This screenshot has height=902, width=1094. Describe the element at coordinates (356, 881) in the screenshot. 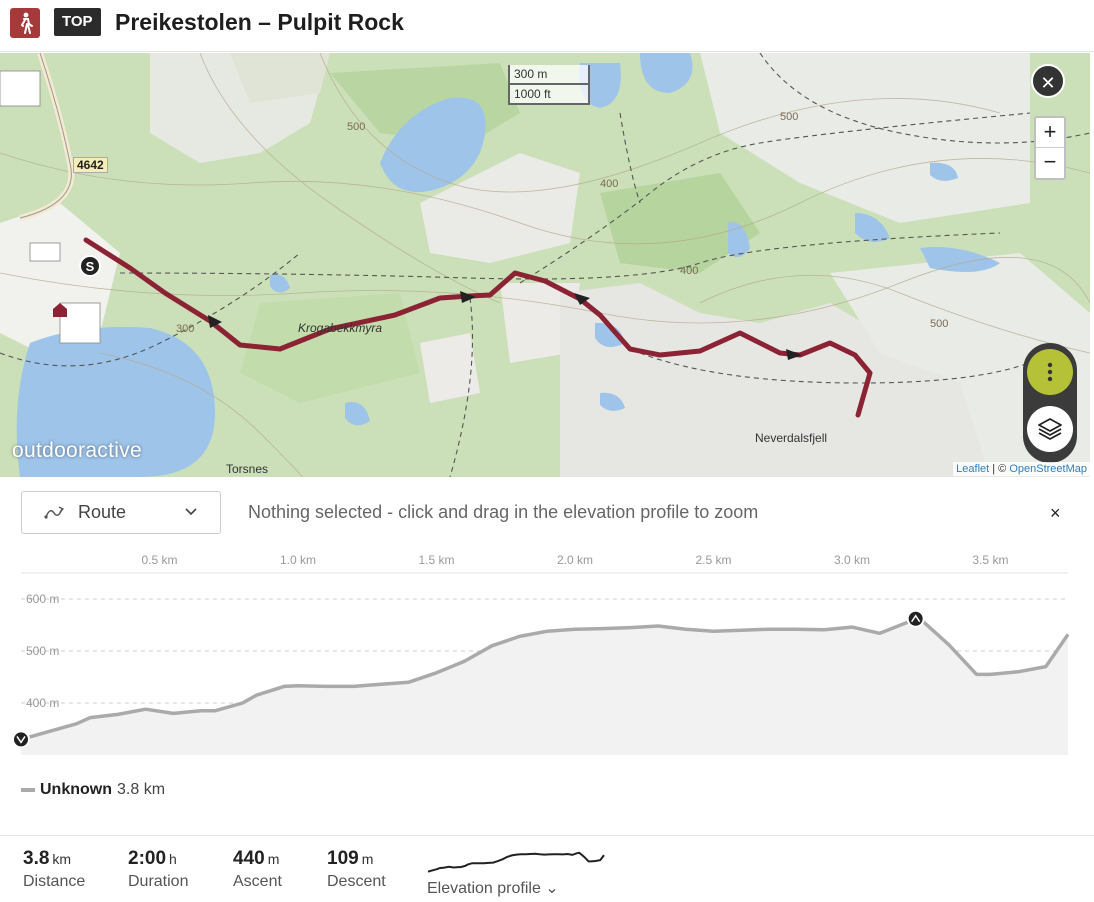

I see `descent-label: Descent` at that location.